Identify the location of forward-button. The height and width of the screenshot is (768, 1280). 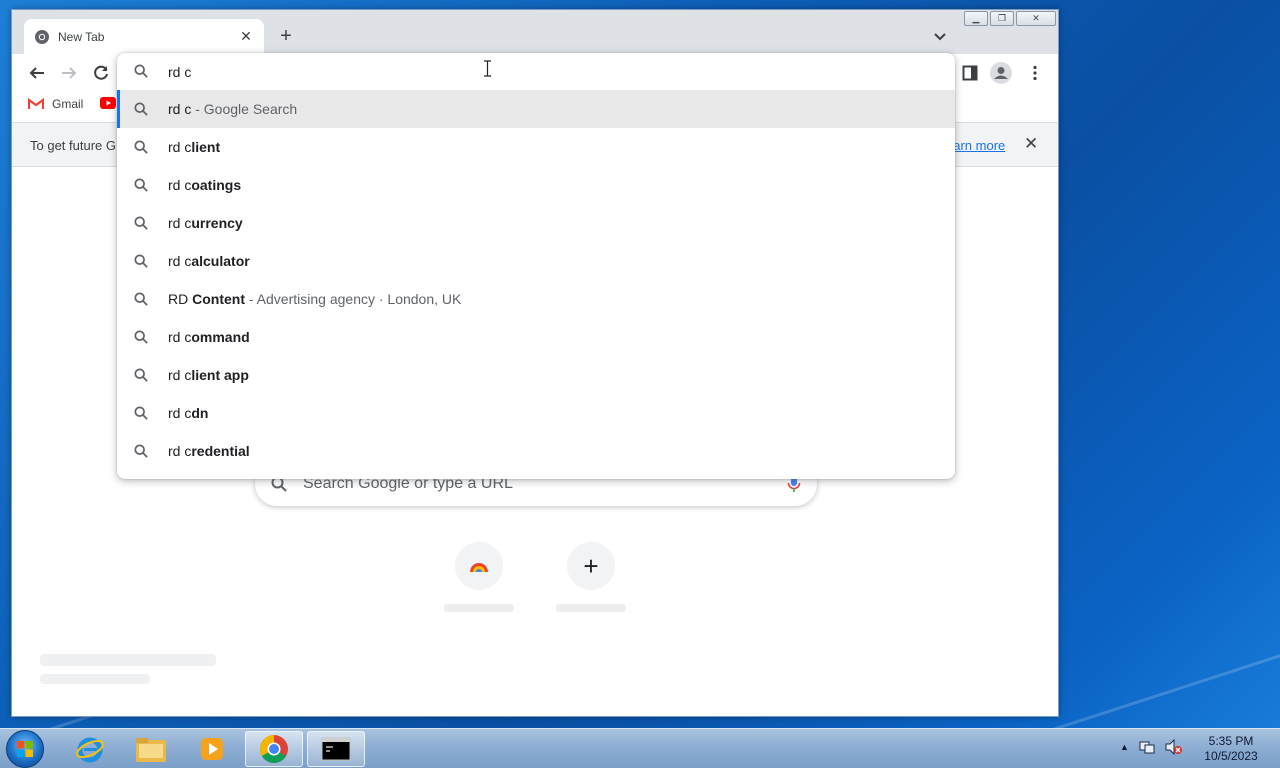
(69, 73).